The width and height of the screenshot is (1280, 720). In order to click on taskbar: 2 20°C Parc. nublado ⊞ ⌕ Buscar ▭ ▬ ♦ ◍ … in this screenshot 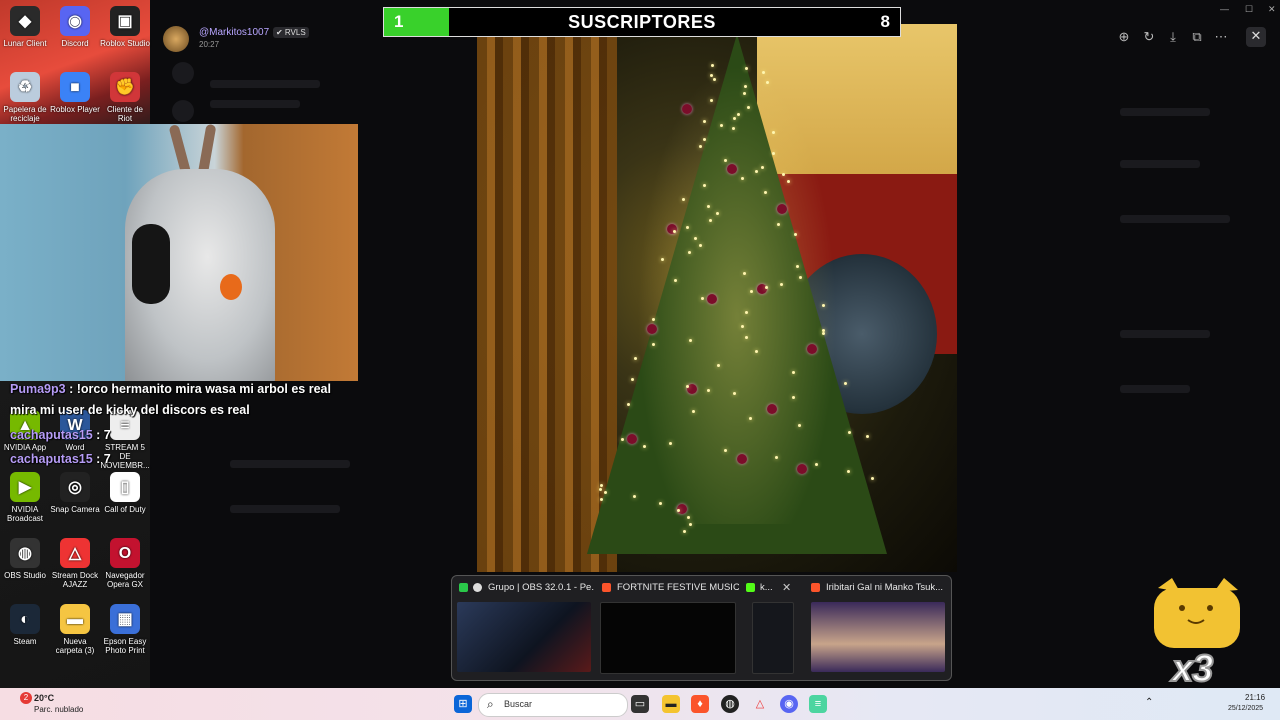, I will do `click(640, 704)`.